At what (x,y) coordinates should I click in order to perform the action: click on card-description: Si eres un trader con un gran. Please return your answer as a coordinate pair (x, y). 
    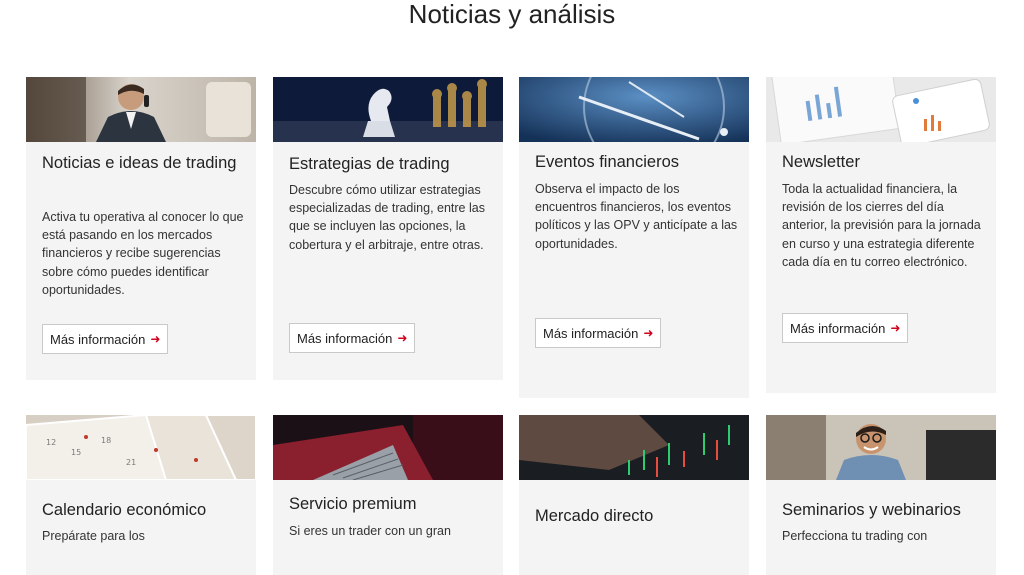
    Looking at the image, I should click on (370, 531).